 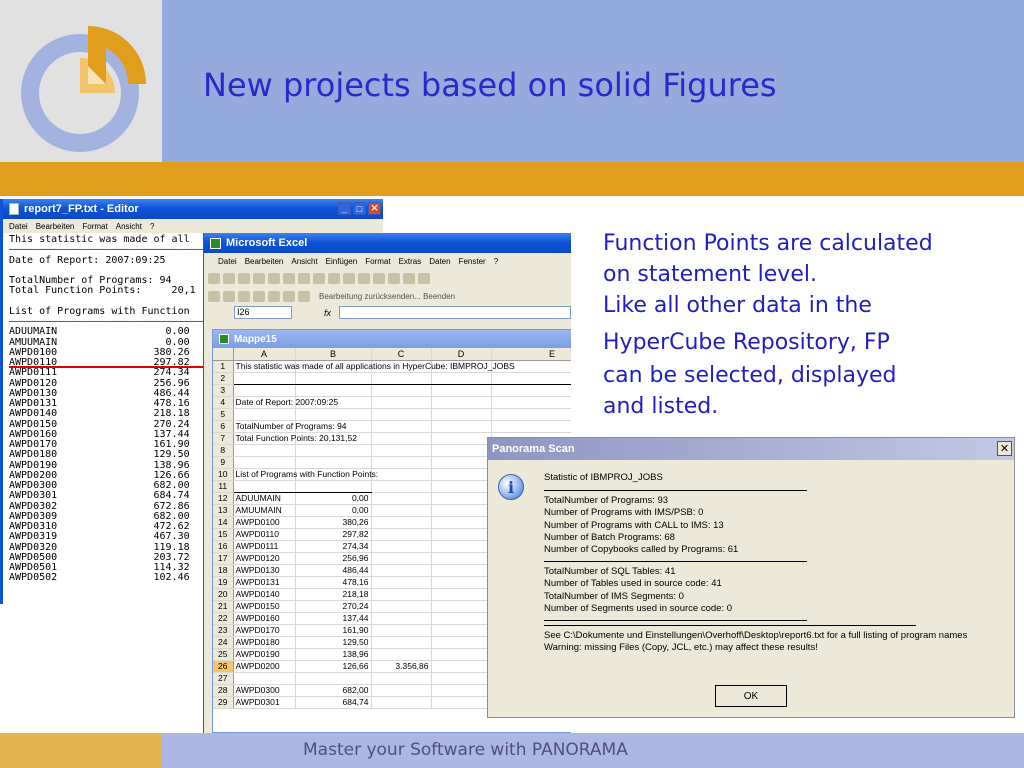 I want to click on undo-icon, so click(x=379, y=278).